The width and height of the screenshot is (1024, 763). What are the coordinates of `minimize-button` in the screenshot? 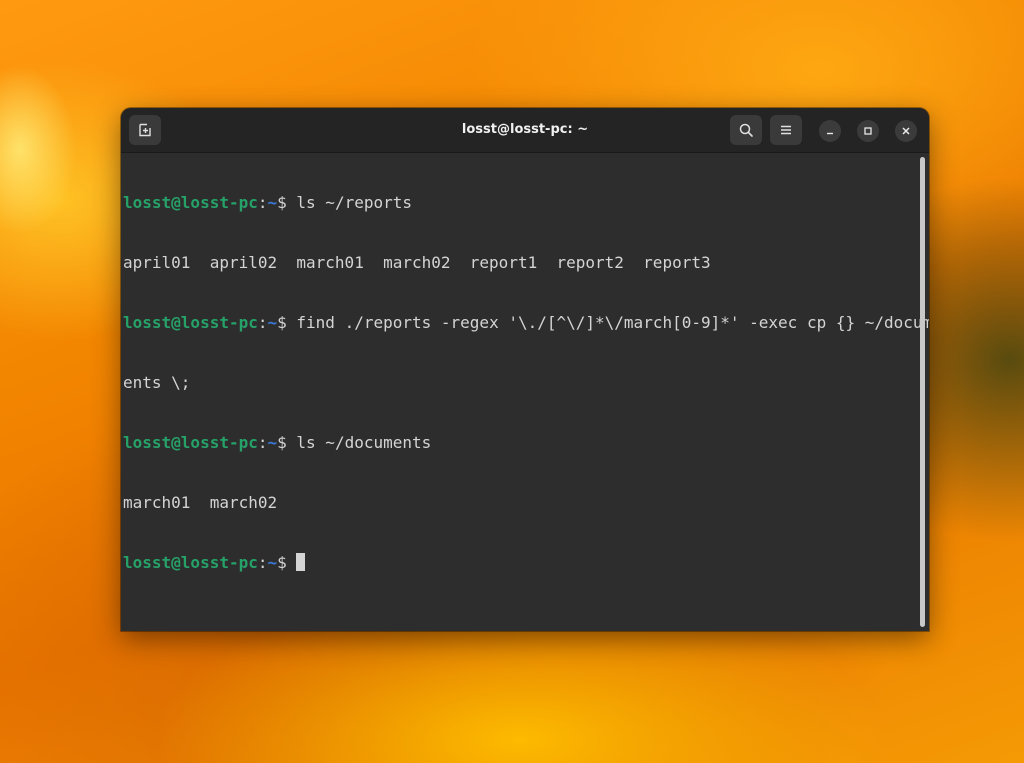 It's located at (830, 131).